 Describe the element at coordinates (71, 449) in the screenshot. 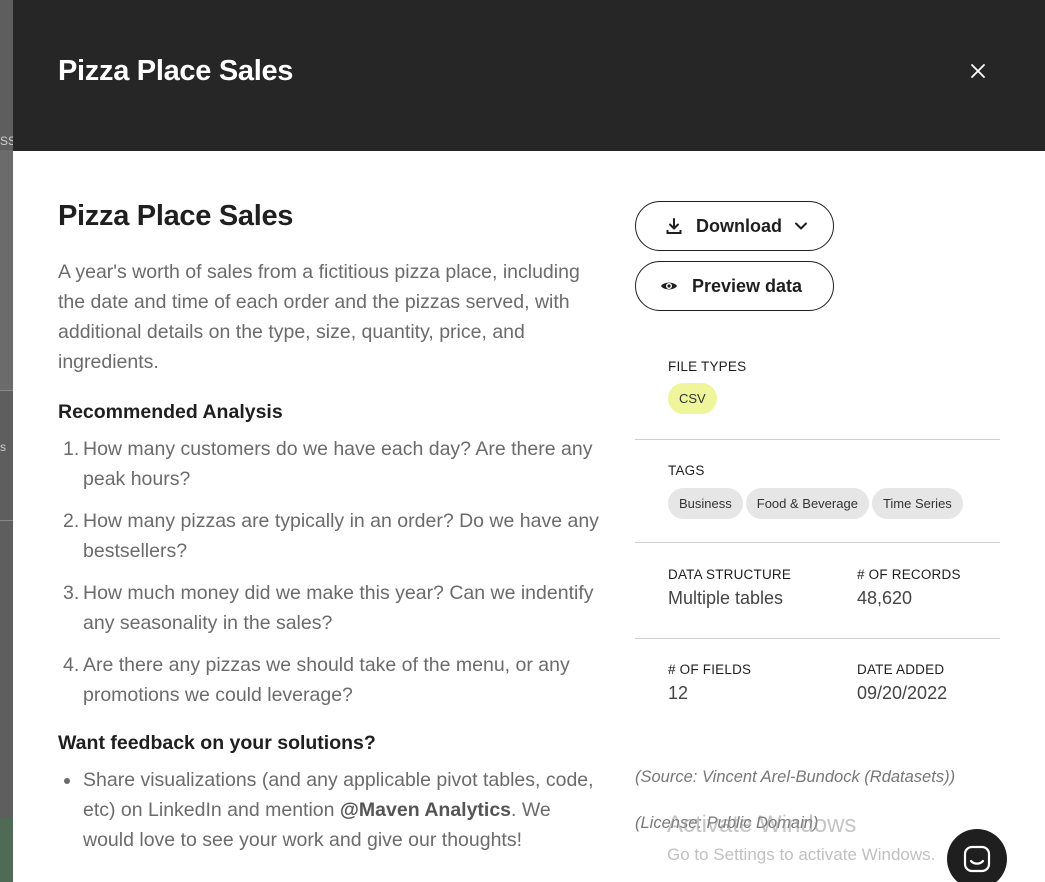

I see `list-number: 1.` at that location.